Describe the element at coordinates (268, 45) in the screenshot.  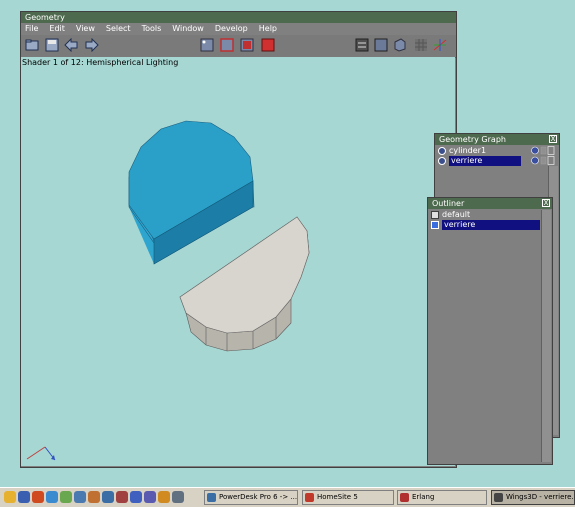
I see `body-mode-icon` at that location.